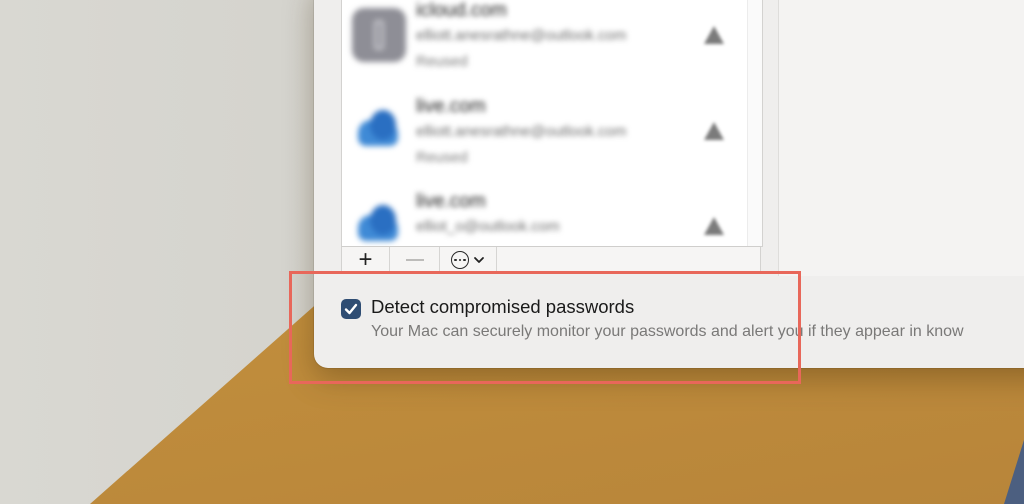  What do you see at coordinates (754, 123) in the screenshot?
I see `list-scrollbar` at bounding box center [754, 123].